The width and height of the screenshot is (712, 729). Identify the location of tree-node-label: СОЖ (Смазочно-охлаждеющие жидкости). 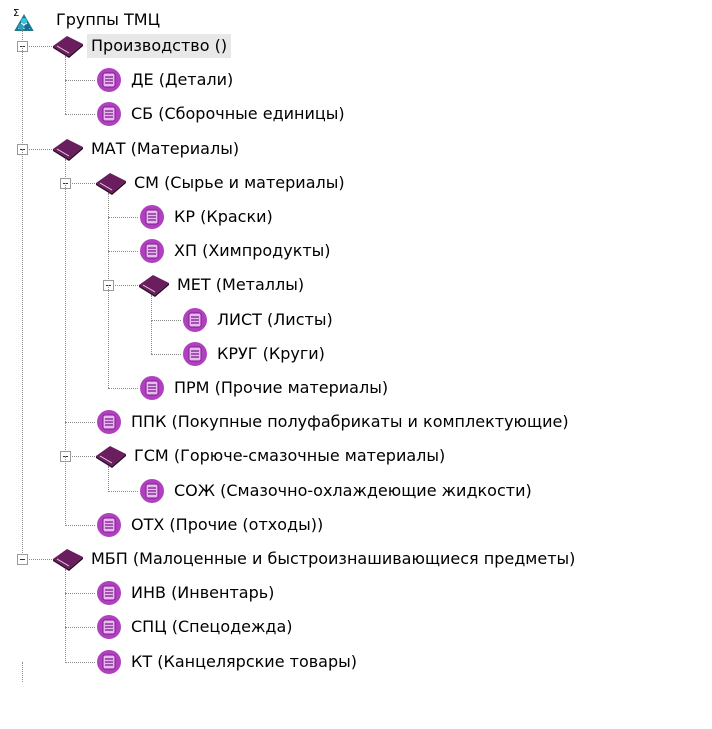
(353, 490).